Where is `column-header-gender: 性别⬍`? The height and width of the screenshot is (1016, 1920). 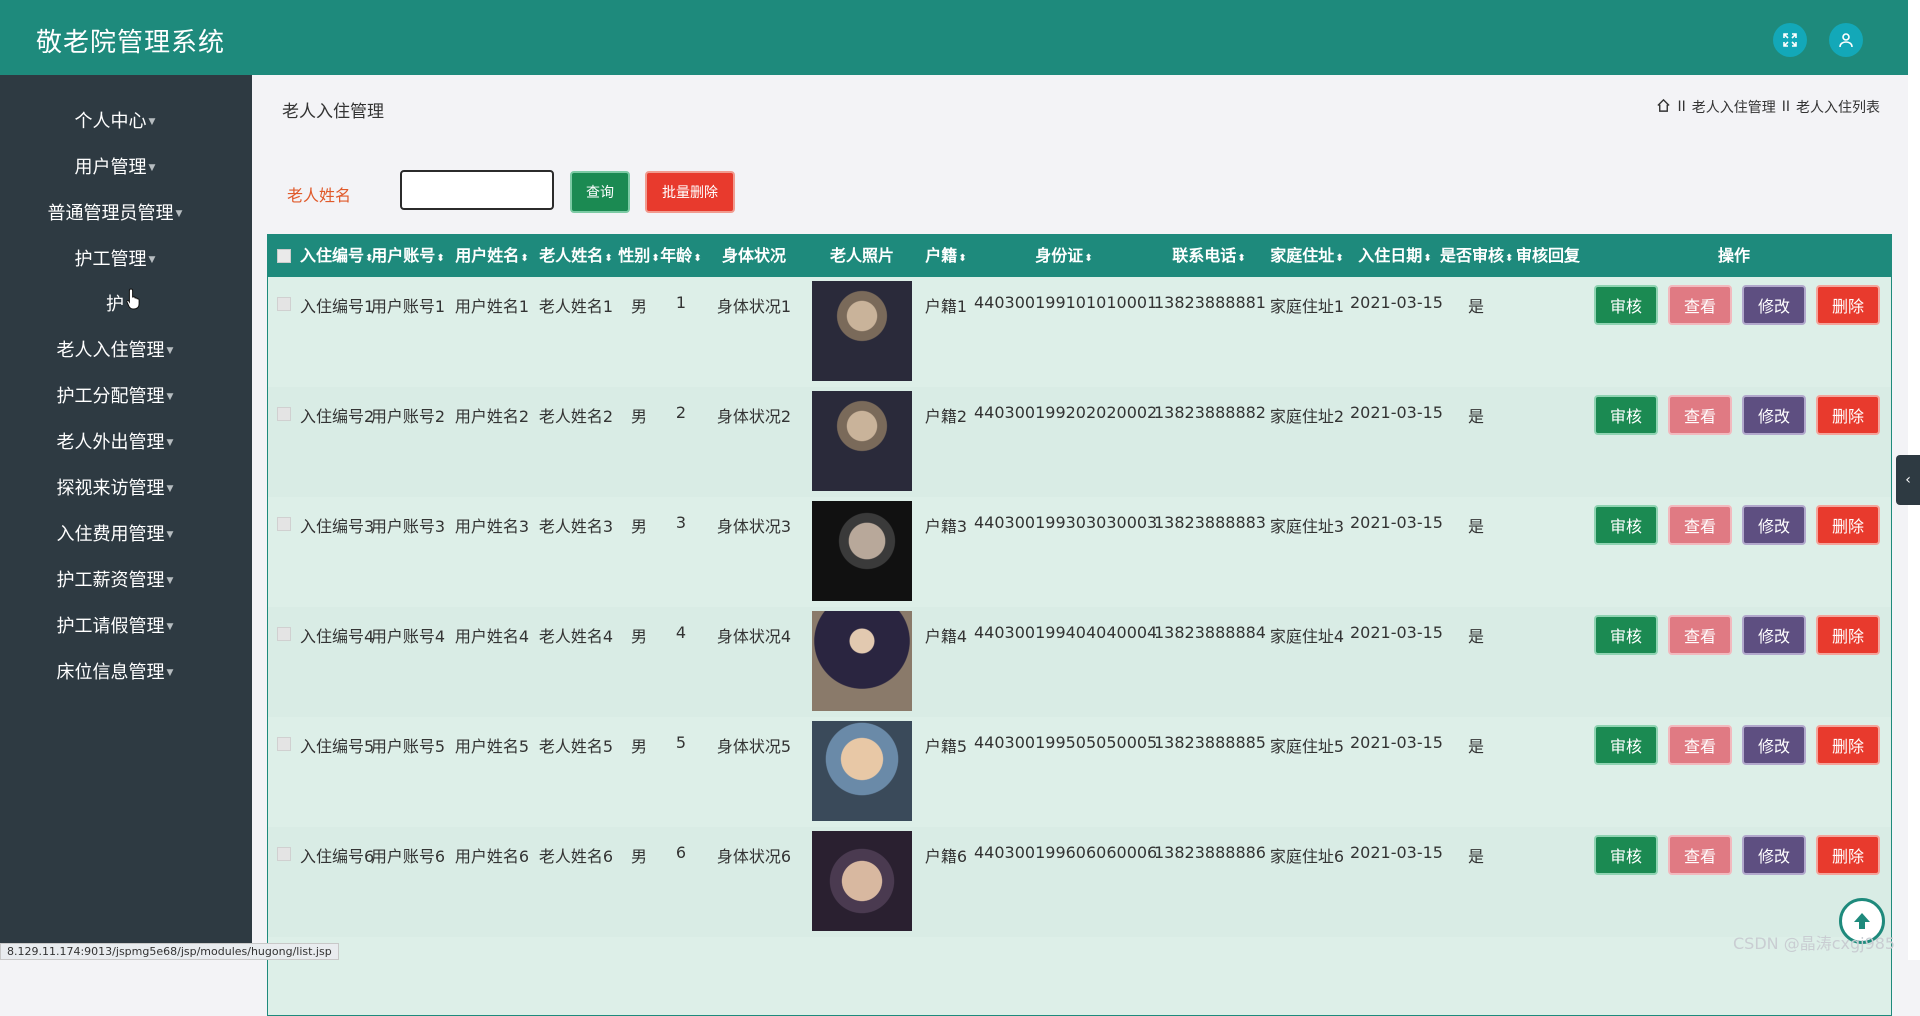
column-header-gender: 性别⬍ is located at coordinates (639, 256).